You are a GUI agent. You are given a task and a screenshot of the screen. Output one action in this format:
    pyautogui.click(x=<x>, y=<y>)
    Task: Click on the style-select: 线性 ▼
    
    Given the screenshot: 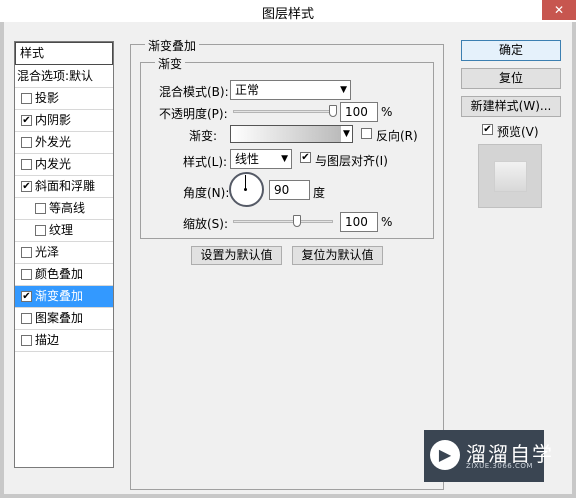 What is the action you would take?
    pyautogui.click(x=261, y=159)
    